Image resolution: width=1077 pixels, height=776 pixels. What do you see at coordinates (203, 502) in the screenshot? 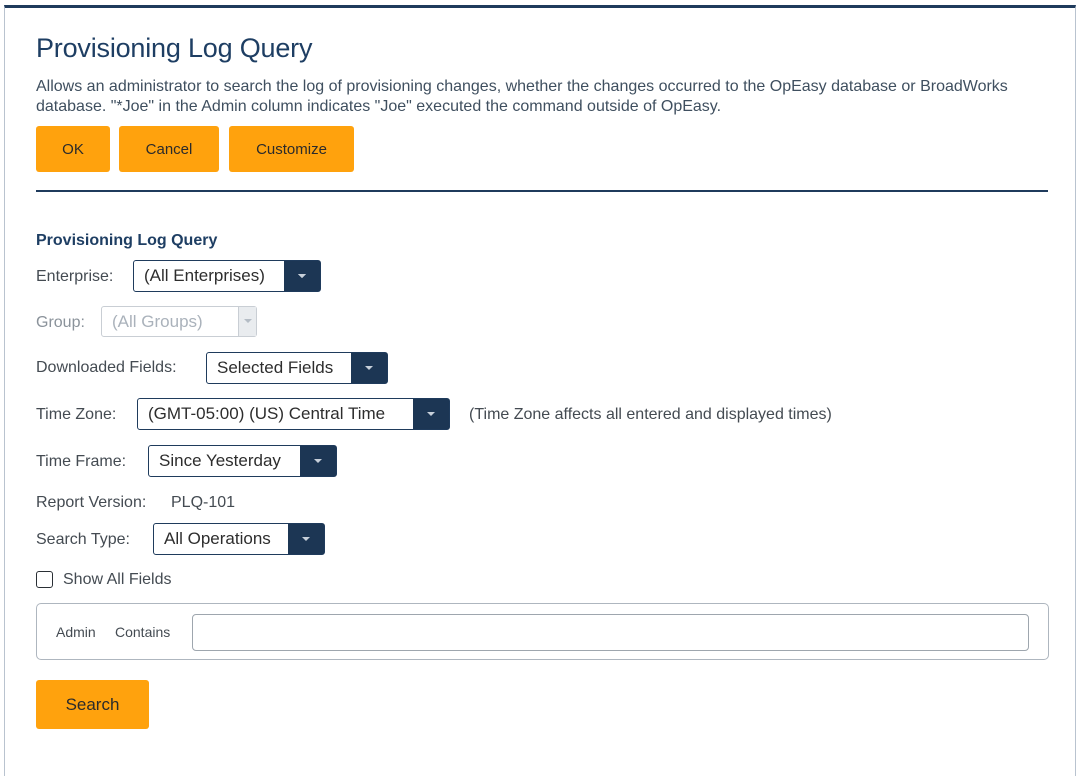
I see `report-version-value: PLQ-101` at bounding box center [203, 502].